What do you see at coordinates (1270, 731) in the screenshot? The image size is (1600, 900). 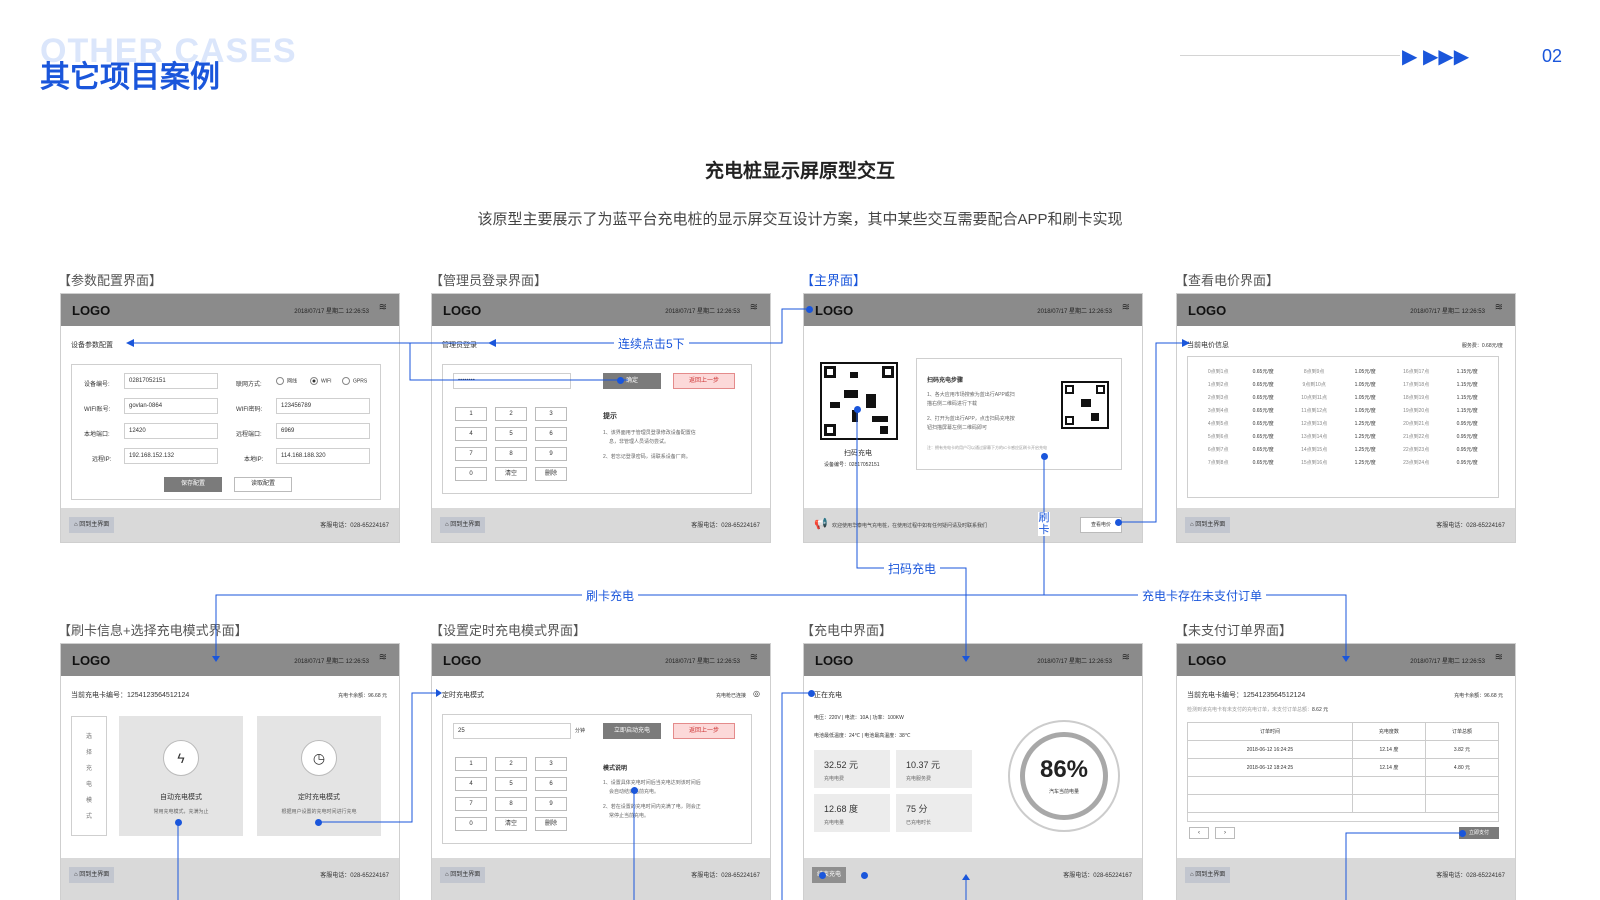 I see `table-header-cell: 订单时间` at bounding box center [1270, 731].